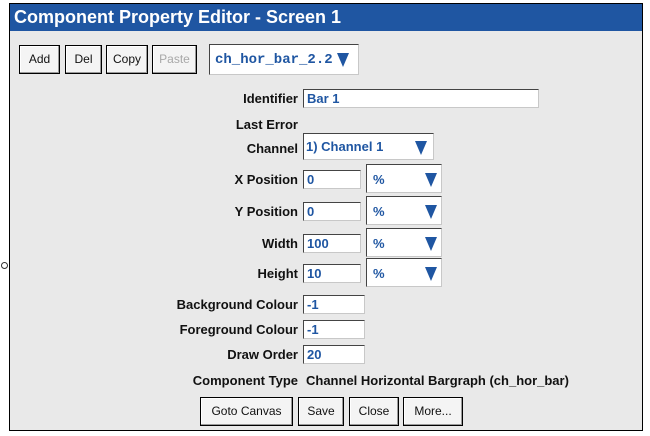 This screenshot has height=436, width=650. Describe the element at coordinates (277, 273) in the screenshot. I see `height-label: Height` at that location.